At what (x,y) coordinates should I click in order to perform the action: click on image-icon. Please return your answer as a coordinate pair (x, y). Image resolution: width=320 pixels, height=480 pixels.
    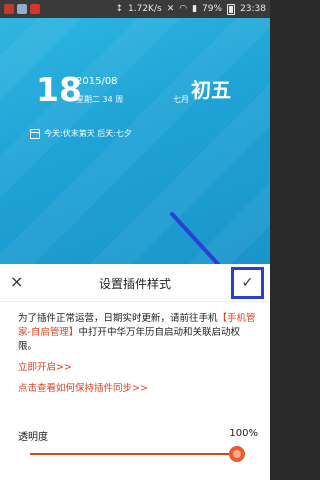
    Looking at the image, I should click on (22, 9).